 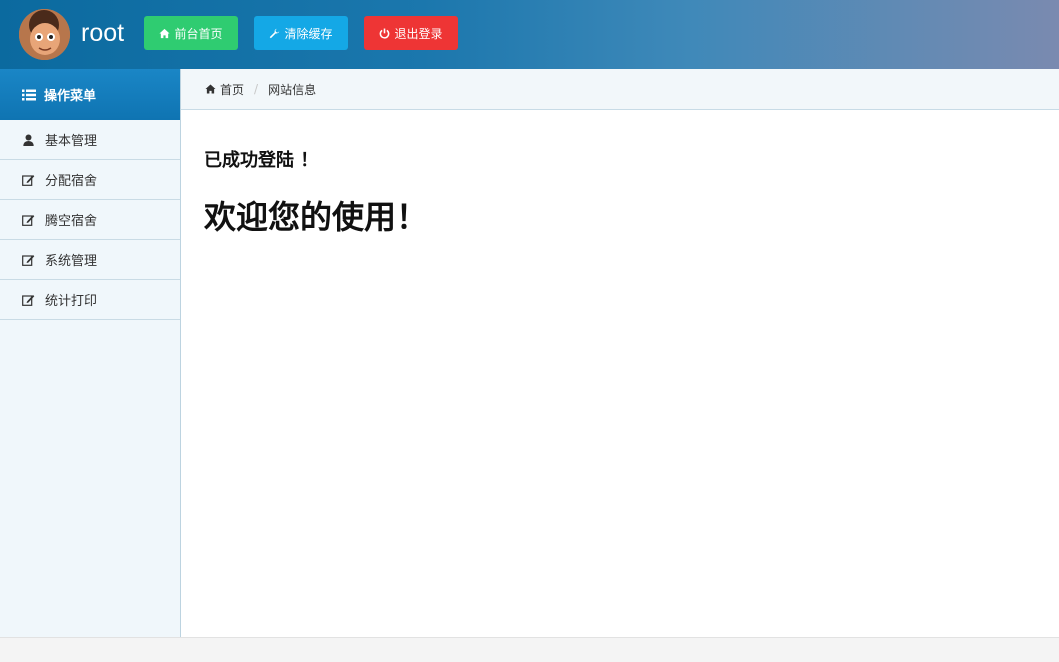 I want to click on breadcrumb-current: 网站信息, so click(x=292, y=89).